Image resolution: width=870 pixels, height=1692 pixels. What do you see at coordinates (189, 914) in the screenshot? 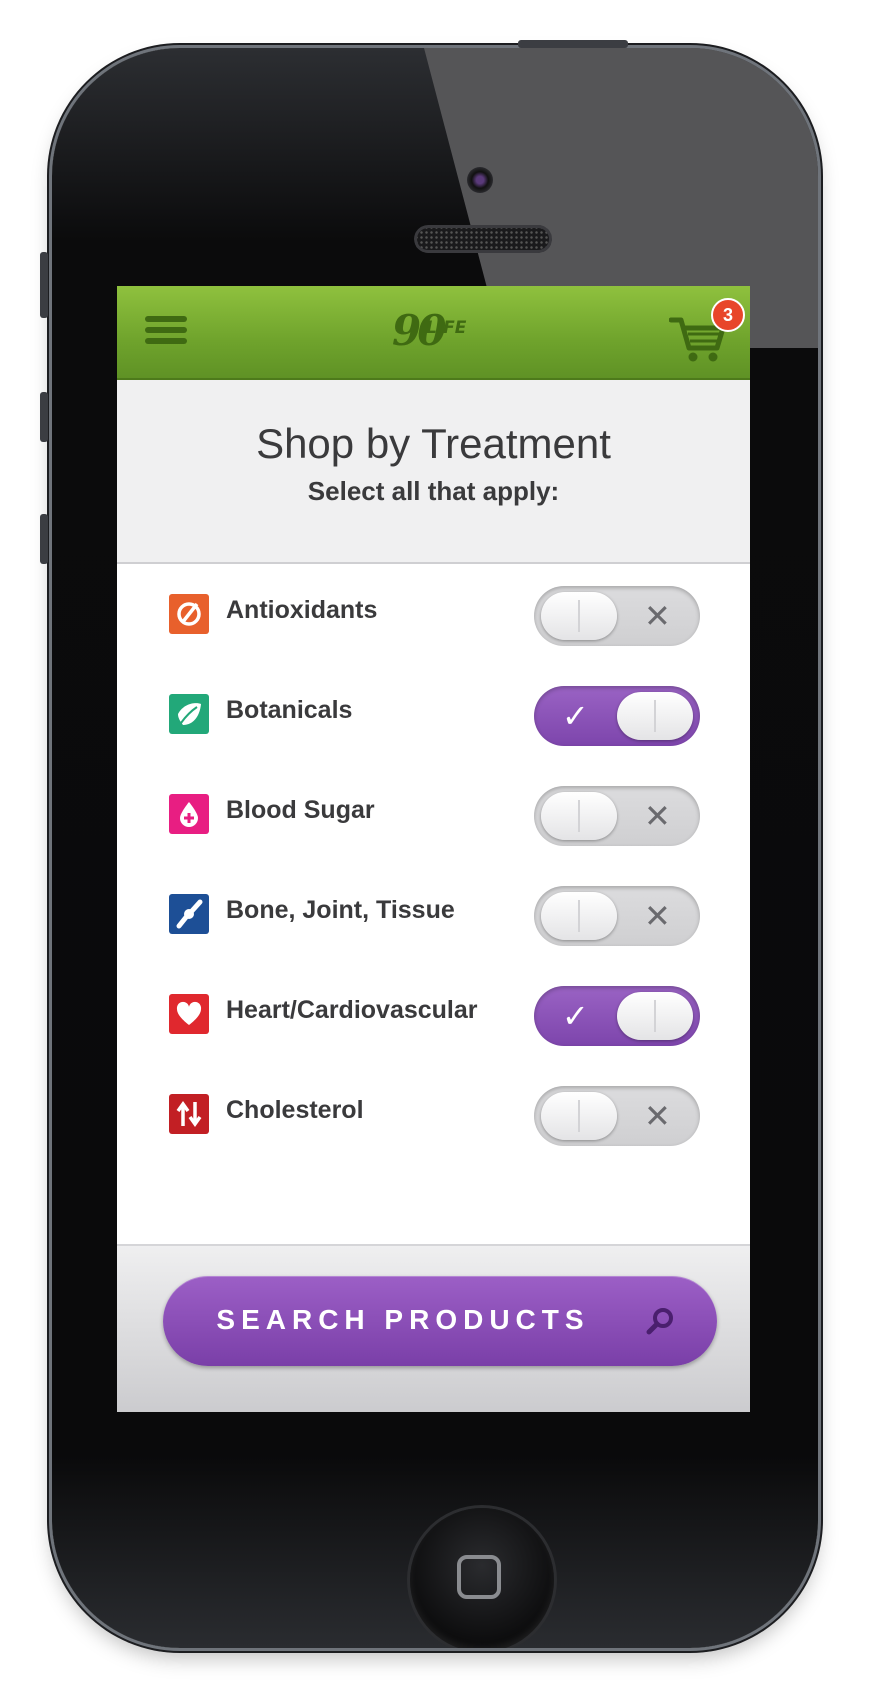
I see `bone-joint-icon` at bounding box center [189, 914].